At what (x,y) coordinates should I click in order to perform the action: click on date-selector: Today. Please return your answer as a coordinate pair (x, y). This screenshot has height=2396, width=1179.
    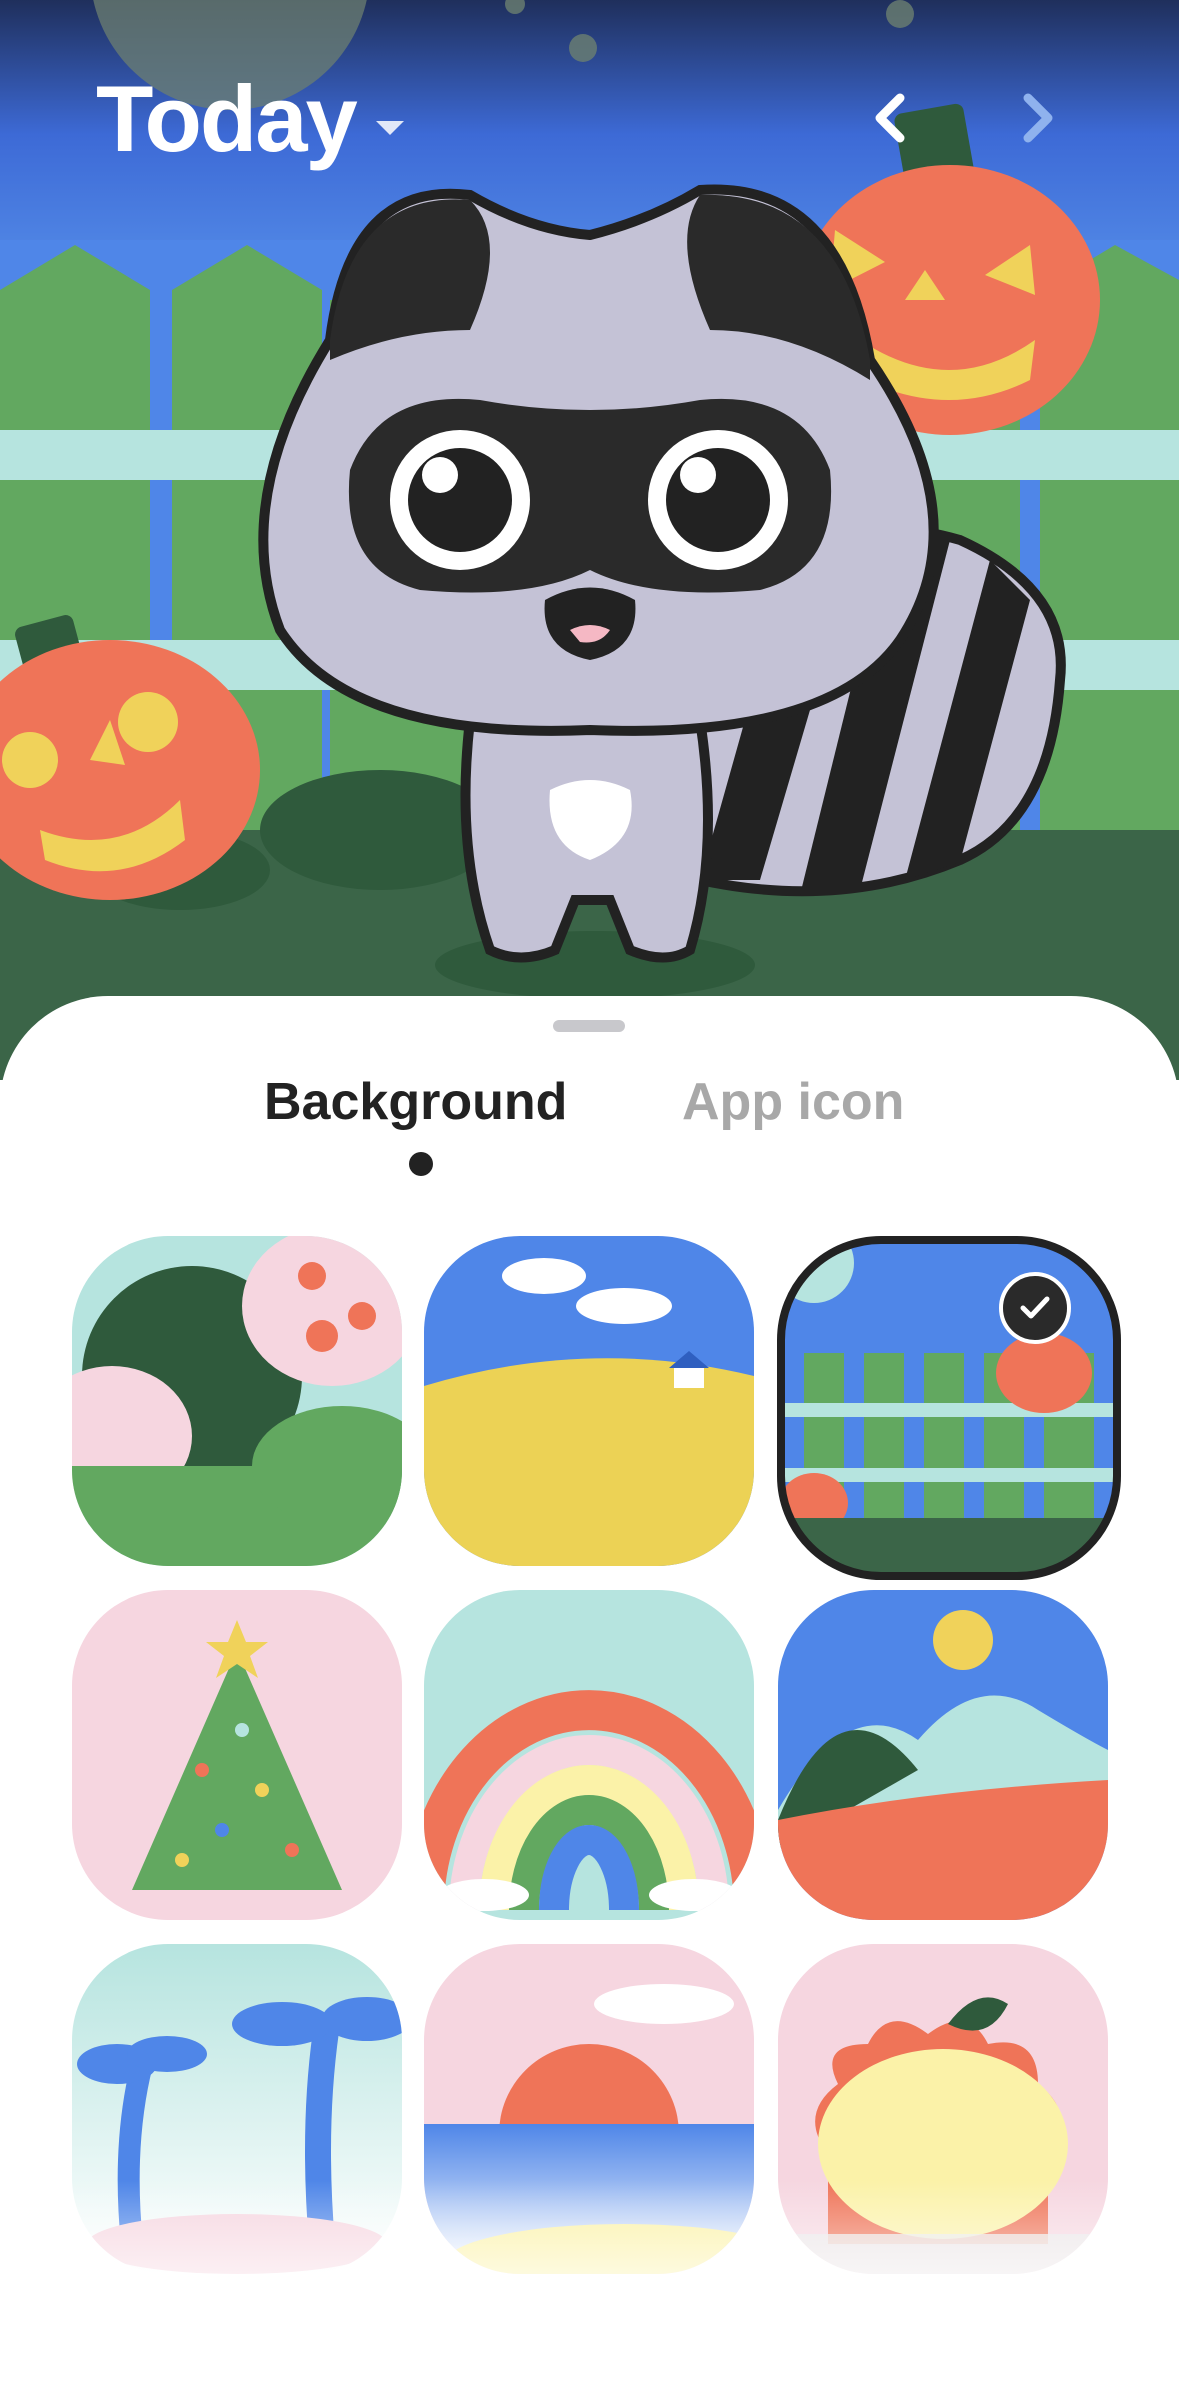
    Looking at the image, I should click on (250, 119).